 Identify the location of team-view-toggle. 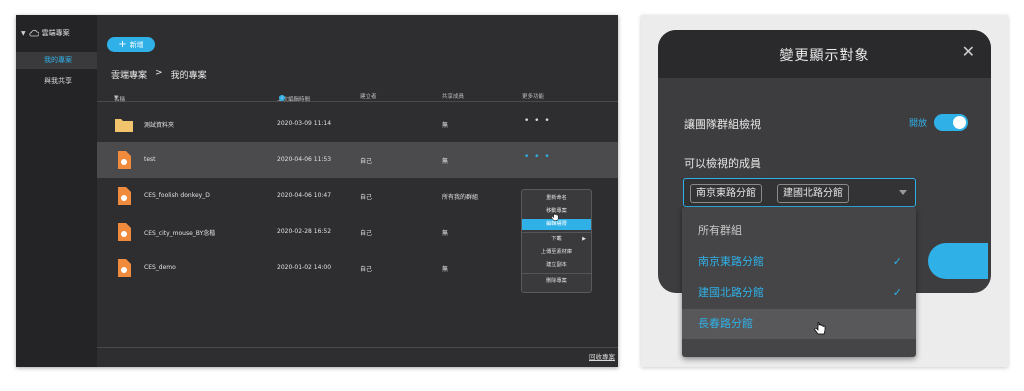
(951, 122).